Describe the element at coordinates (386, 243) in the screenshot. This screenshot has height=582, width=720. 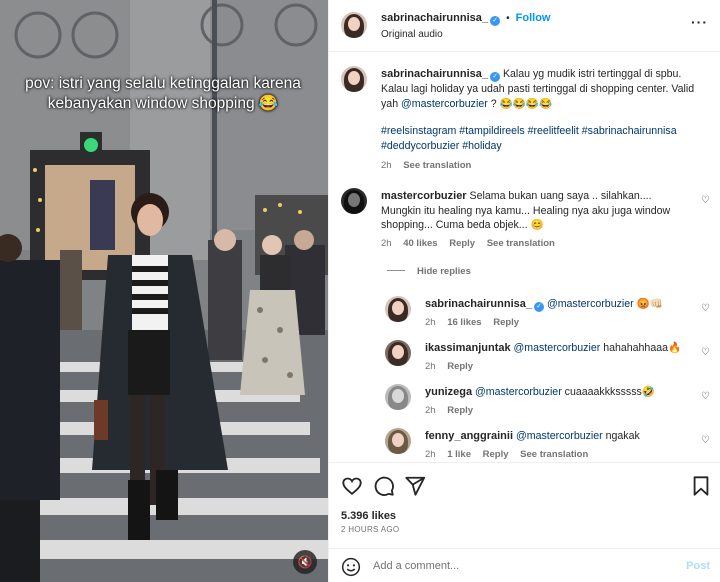
I see `comment-time: 2h` at that location.